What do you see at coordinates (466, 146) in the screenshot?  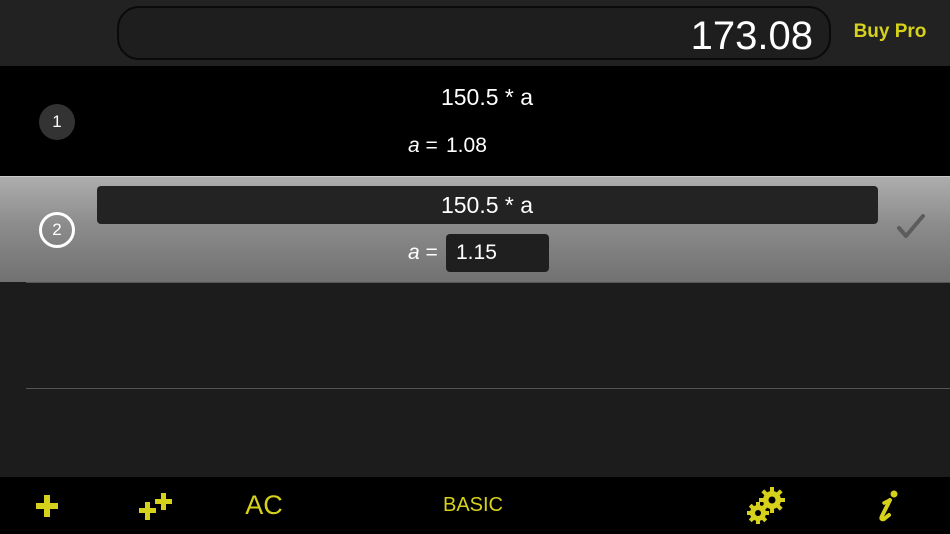 I see `variable-value: 1.08` at bounding box center [466, 146].